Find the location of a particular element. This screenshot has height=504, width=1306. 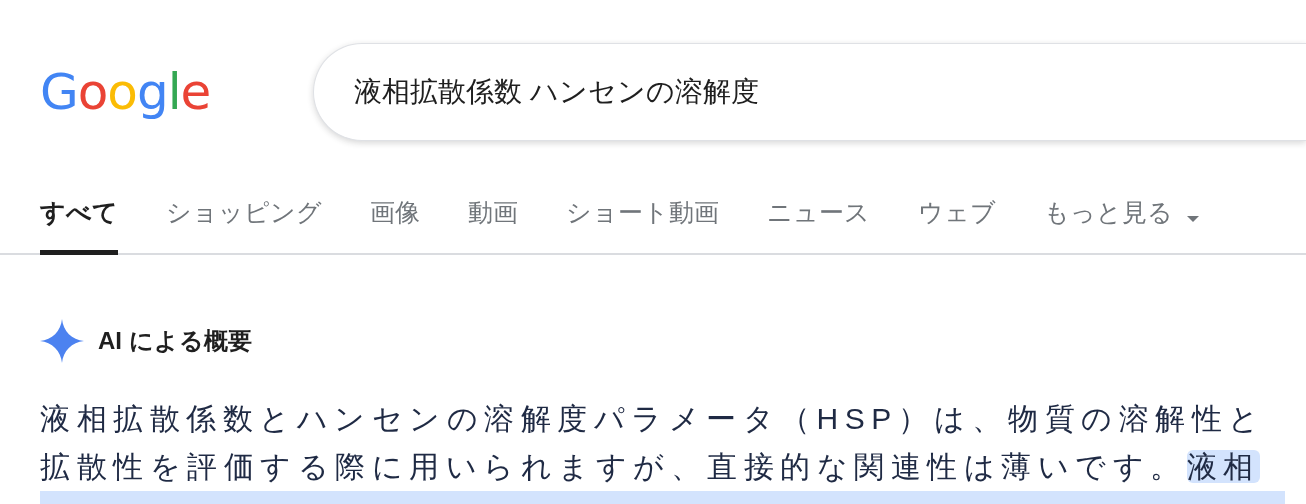

tab: ウェブ is located at coordinates (957, 220).